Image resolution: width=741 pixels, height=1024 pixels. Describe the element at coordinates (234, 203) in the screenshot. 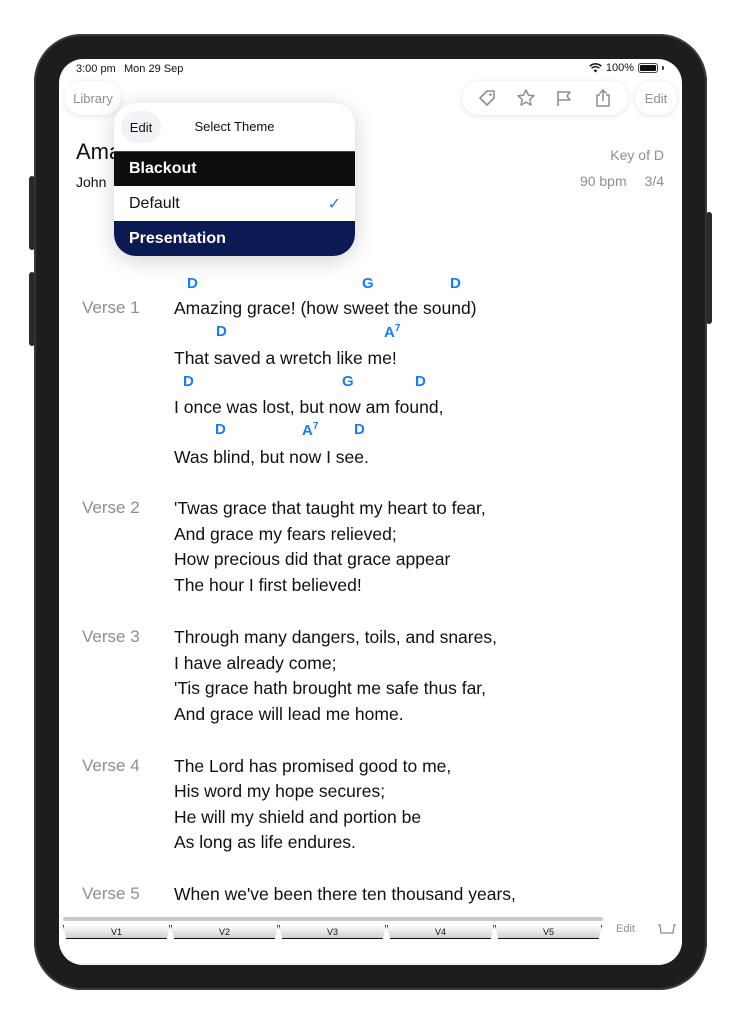

I see `theme-option-default: Default ✓` at that location.